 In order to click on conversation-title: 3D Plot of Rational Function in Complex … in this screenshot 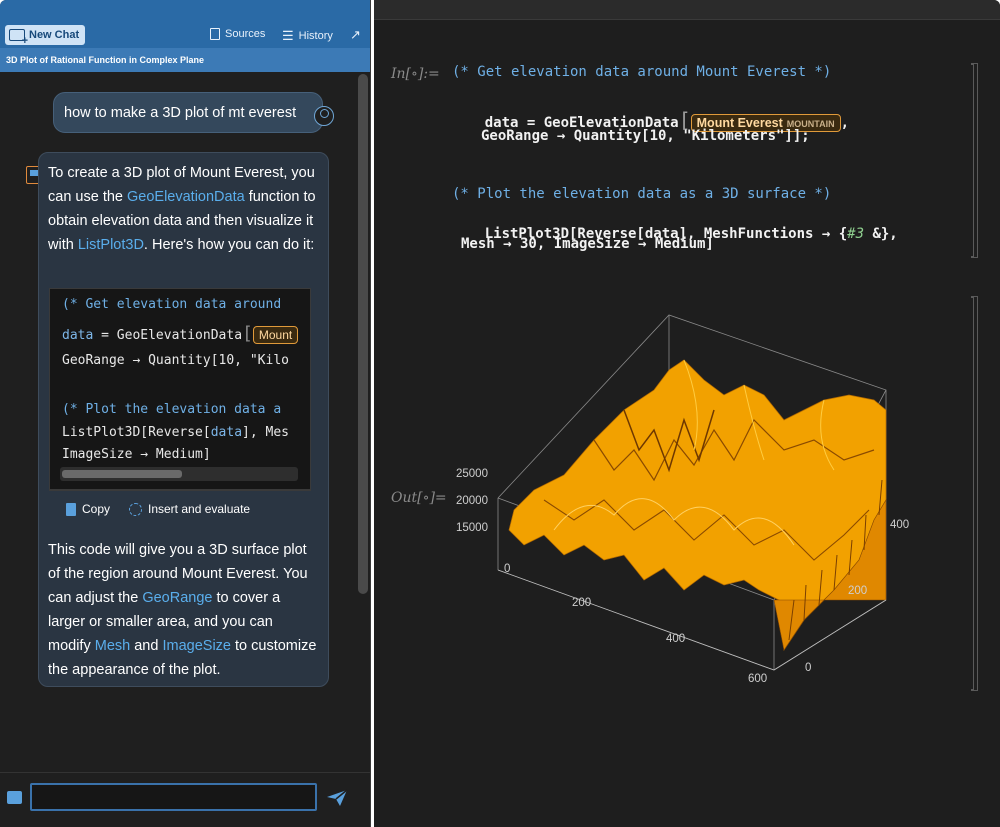, I will do `click(185, 60)`.